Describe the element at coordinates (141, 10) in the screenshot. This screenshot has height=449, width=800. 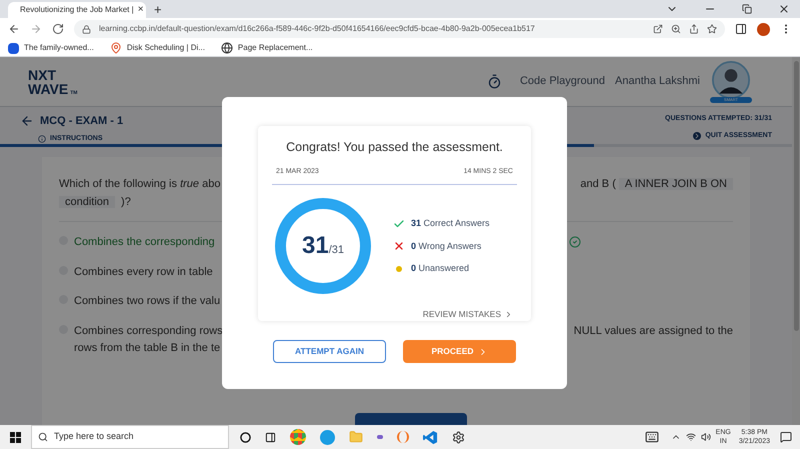
I see `close-tab-button: ×` at that location.